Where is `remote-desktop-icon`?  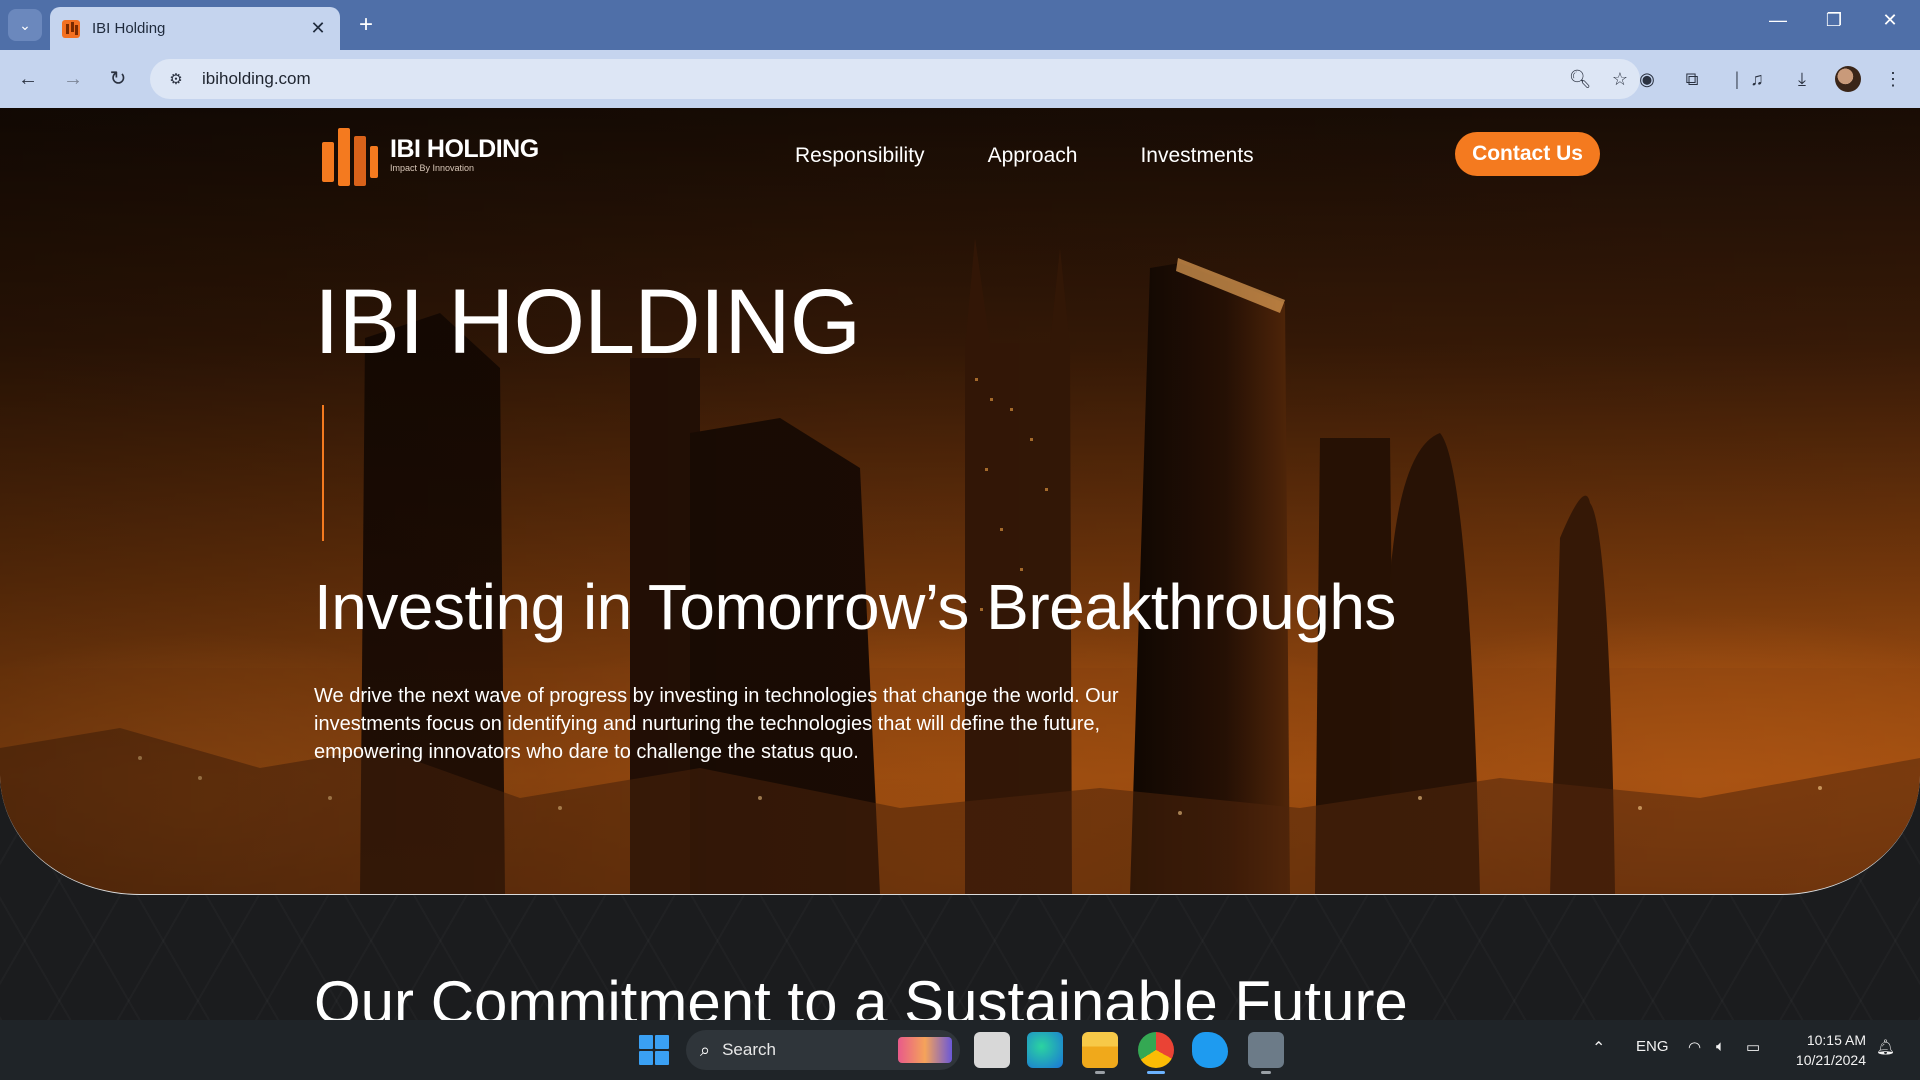 remote-desktop-icon is located at coordinates (1266, 1053).